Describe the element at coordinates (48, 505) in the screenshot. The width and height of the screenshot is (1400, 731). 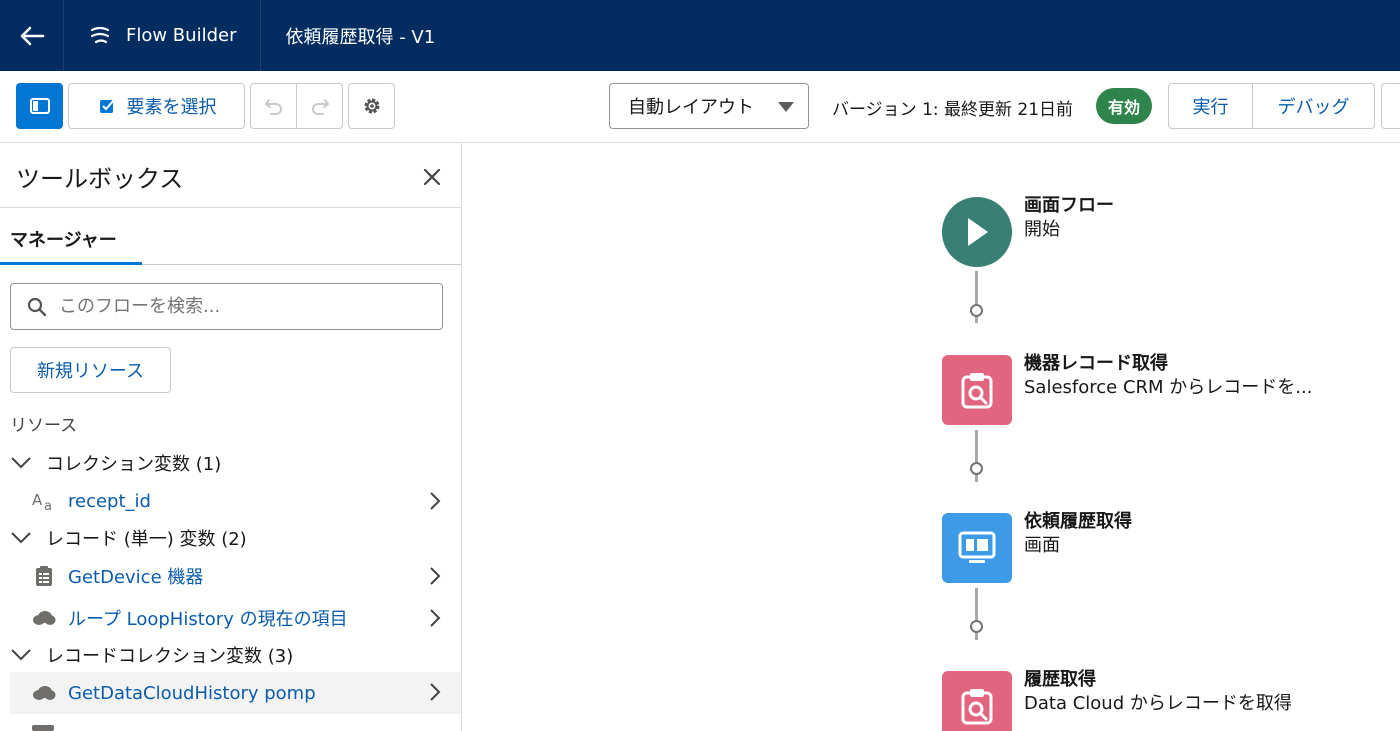
I see `svg-text: a` at that location.